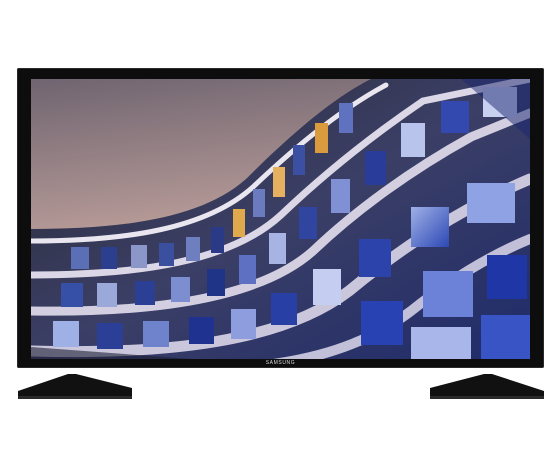 The height and width of the screenshot is (470, 560). I want to click on brand-logo: SAMSUNG, so click(280, 363).